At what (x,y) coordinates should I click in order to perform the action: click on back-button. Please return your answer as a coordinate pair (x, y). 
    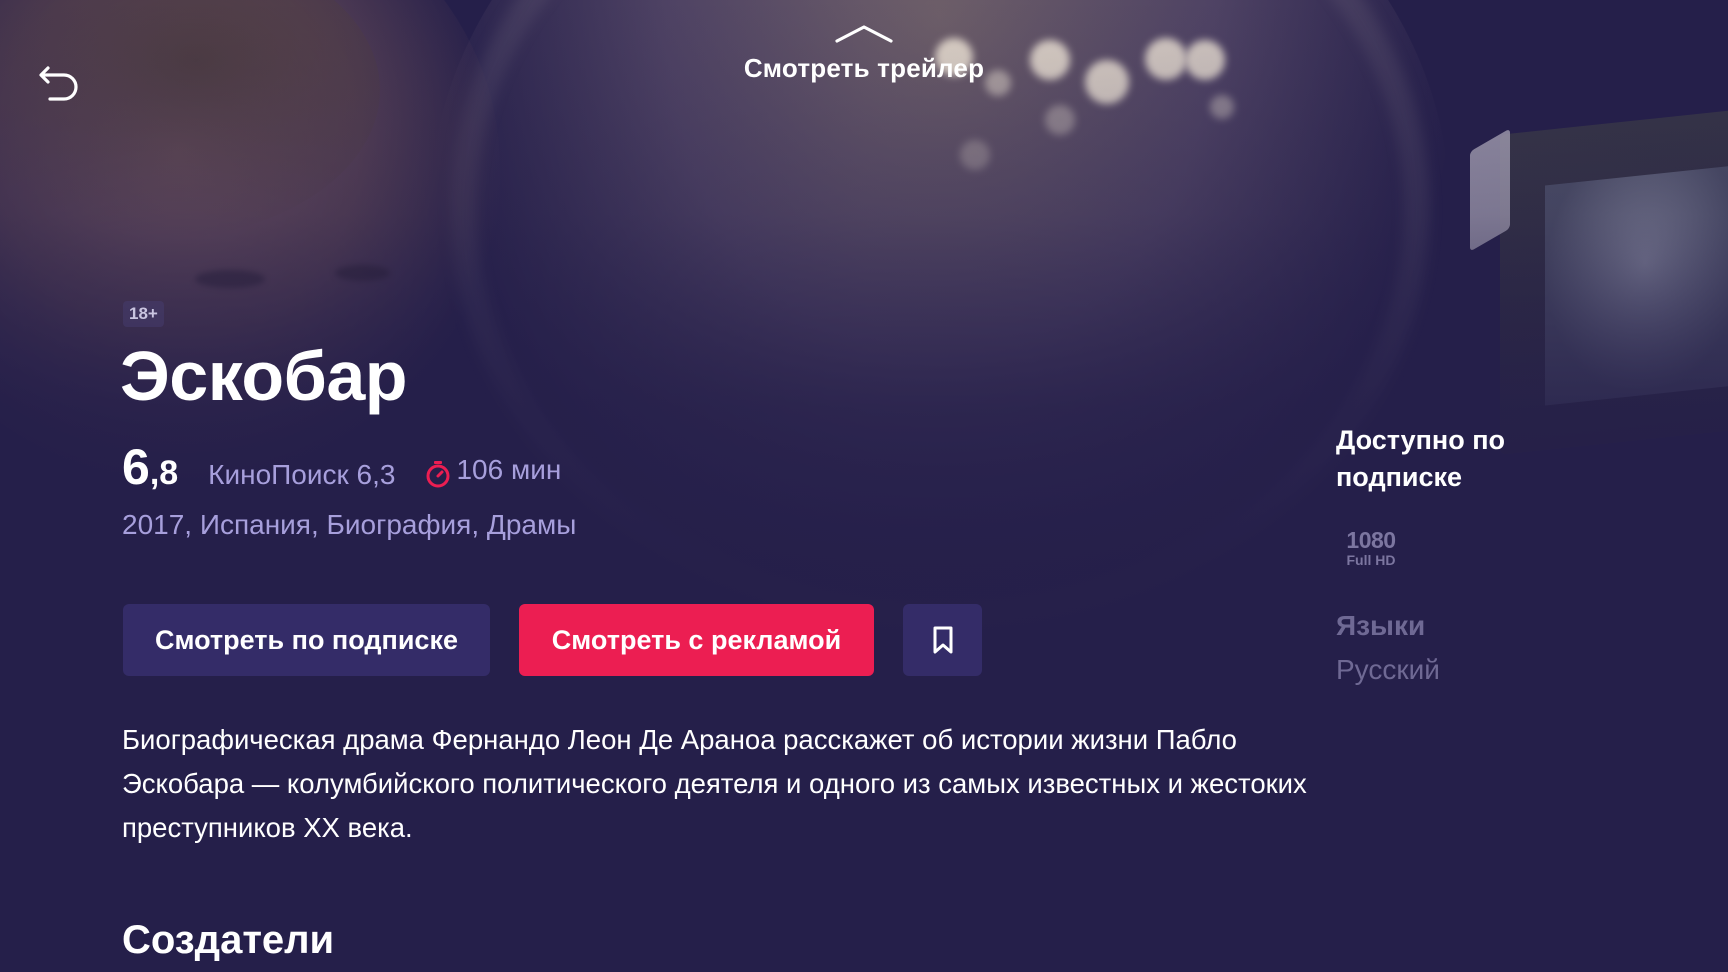
    Looking at the image, I should click on (61, 82).